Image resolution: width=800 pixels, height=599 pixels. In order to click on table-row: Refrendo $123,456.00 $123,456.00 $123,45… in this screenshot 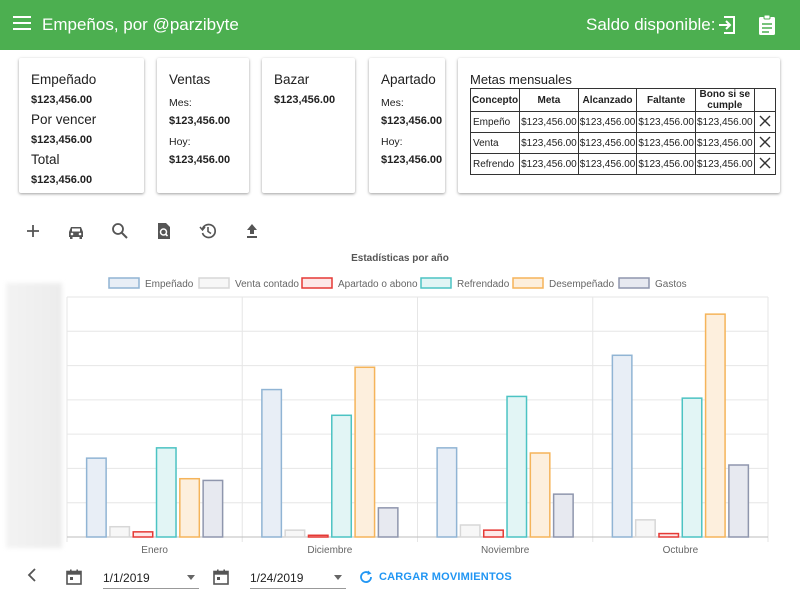, I will do `click(622, 164)`.